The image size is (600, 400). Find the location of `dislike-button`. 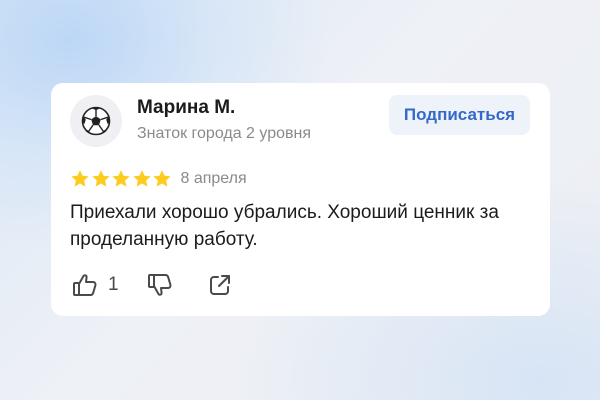

dislike-button is located at coordinates (160, 285).